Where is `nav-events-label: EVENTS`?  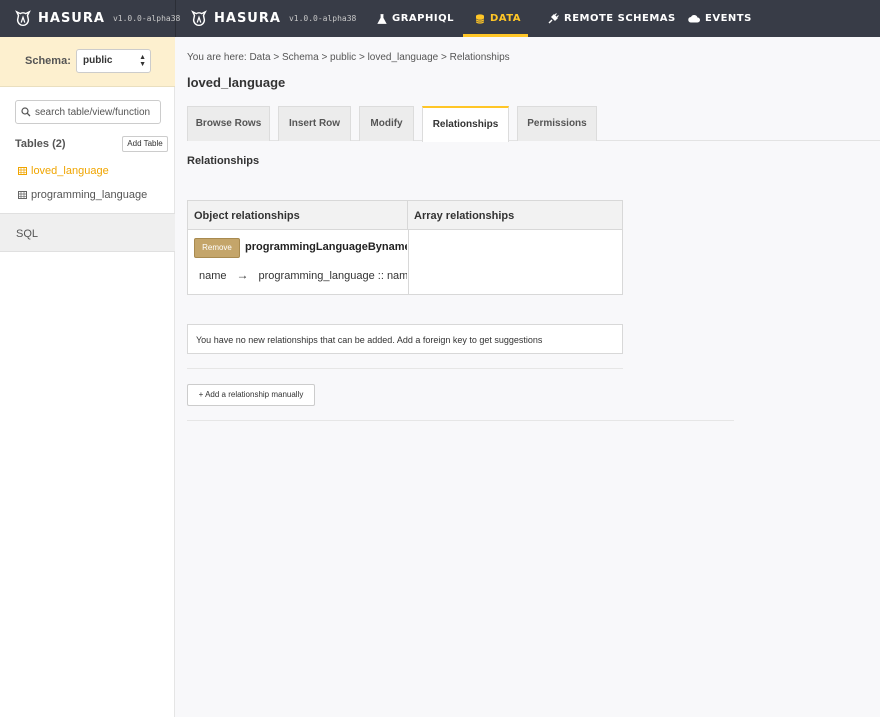
nav-events-label: EVENTS is located at coordinates (728, 18).